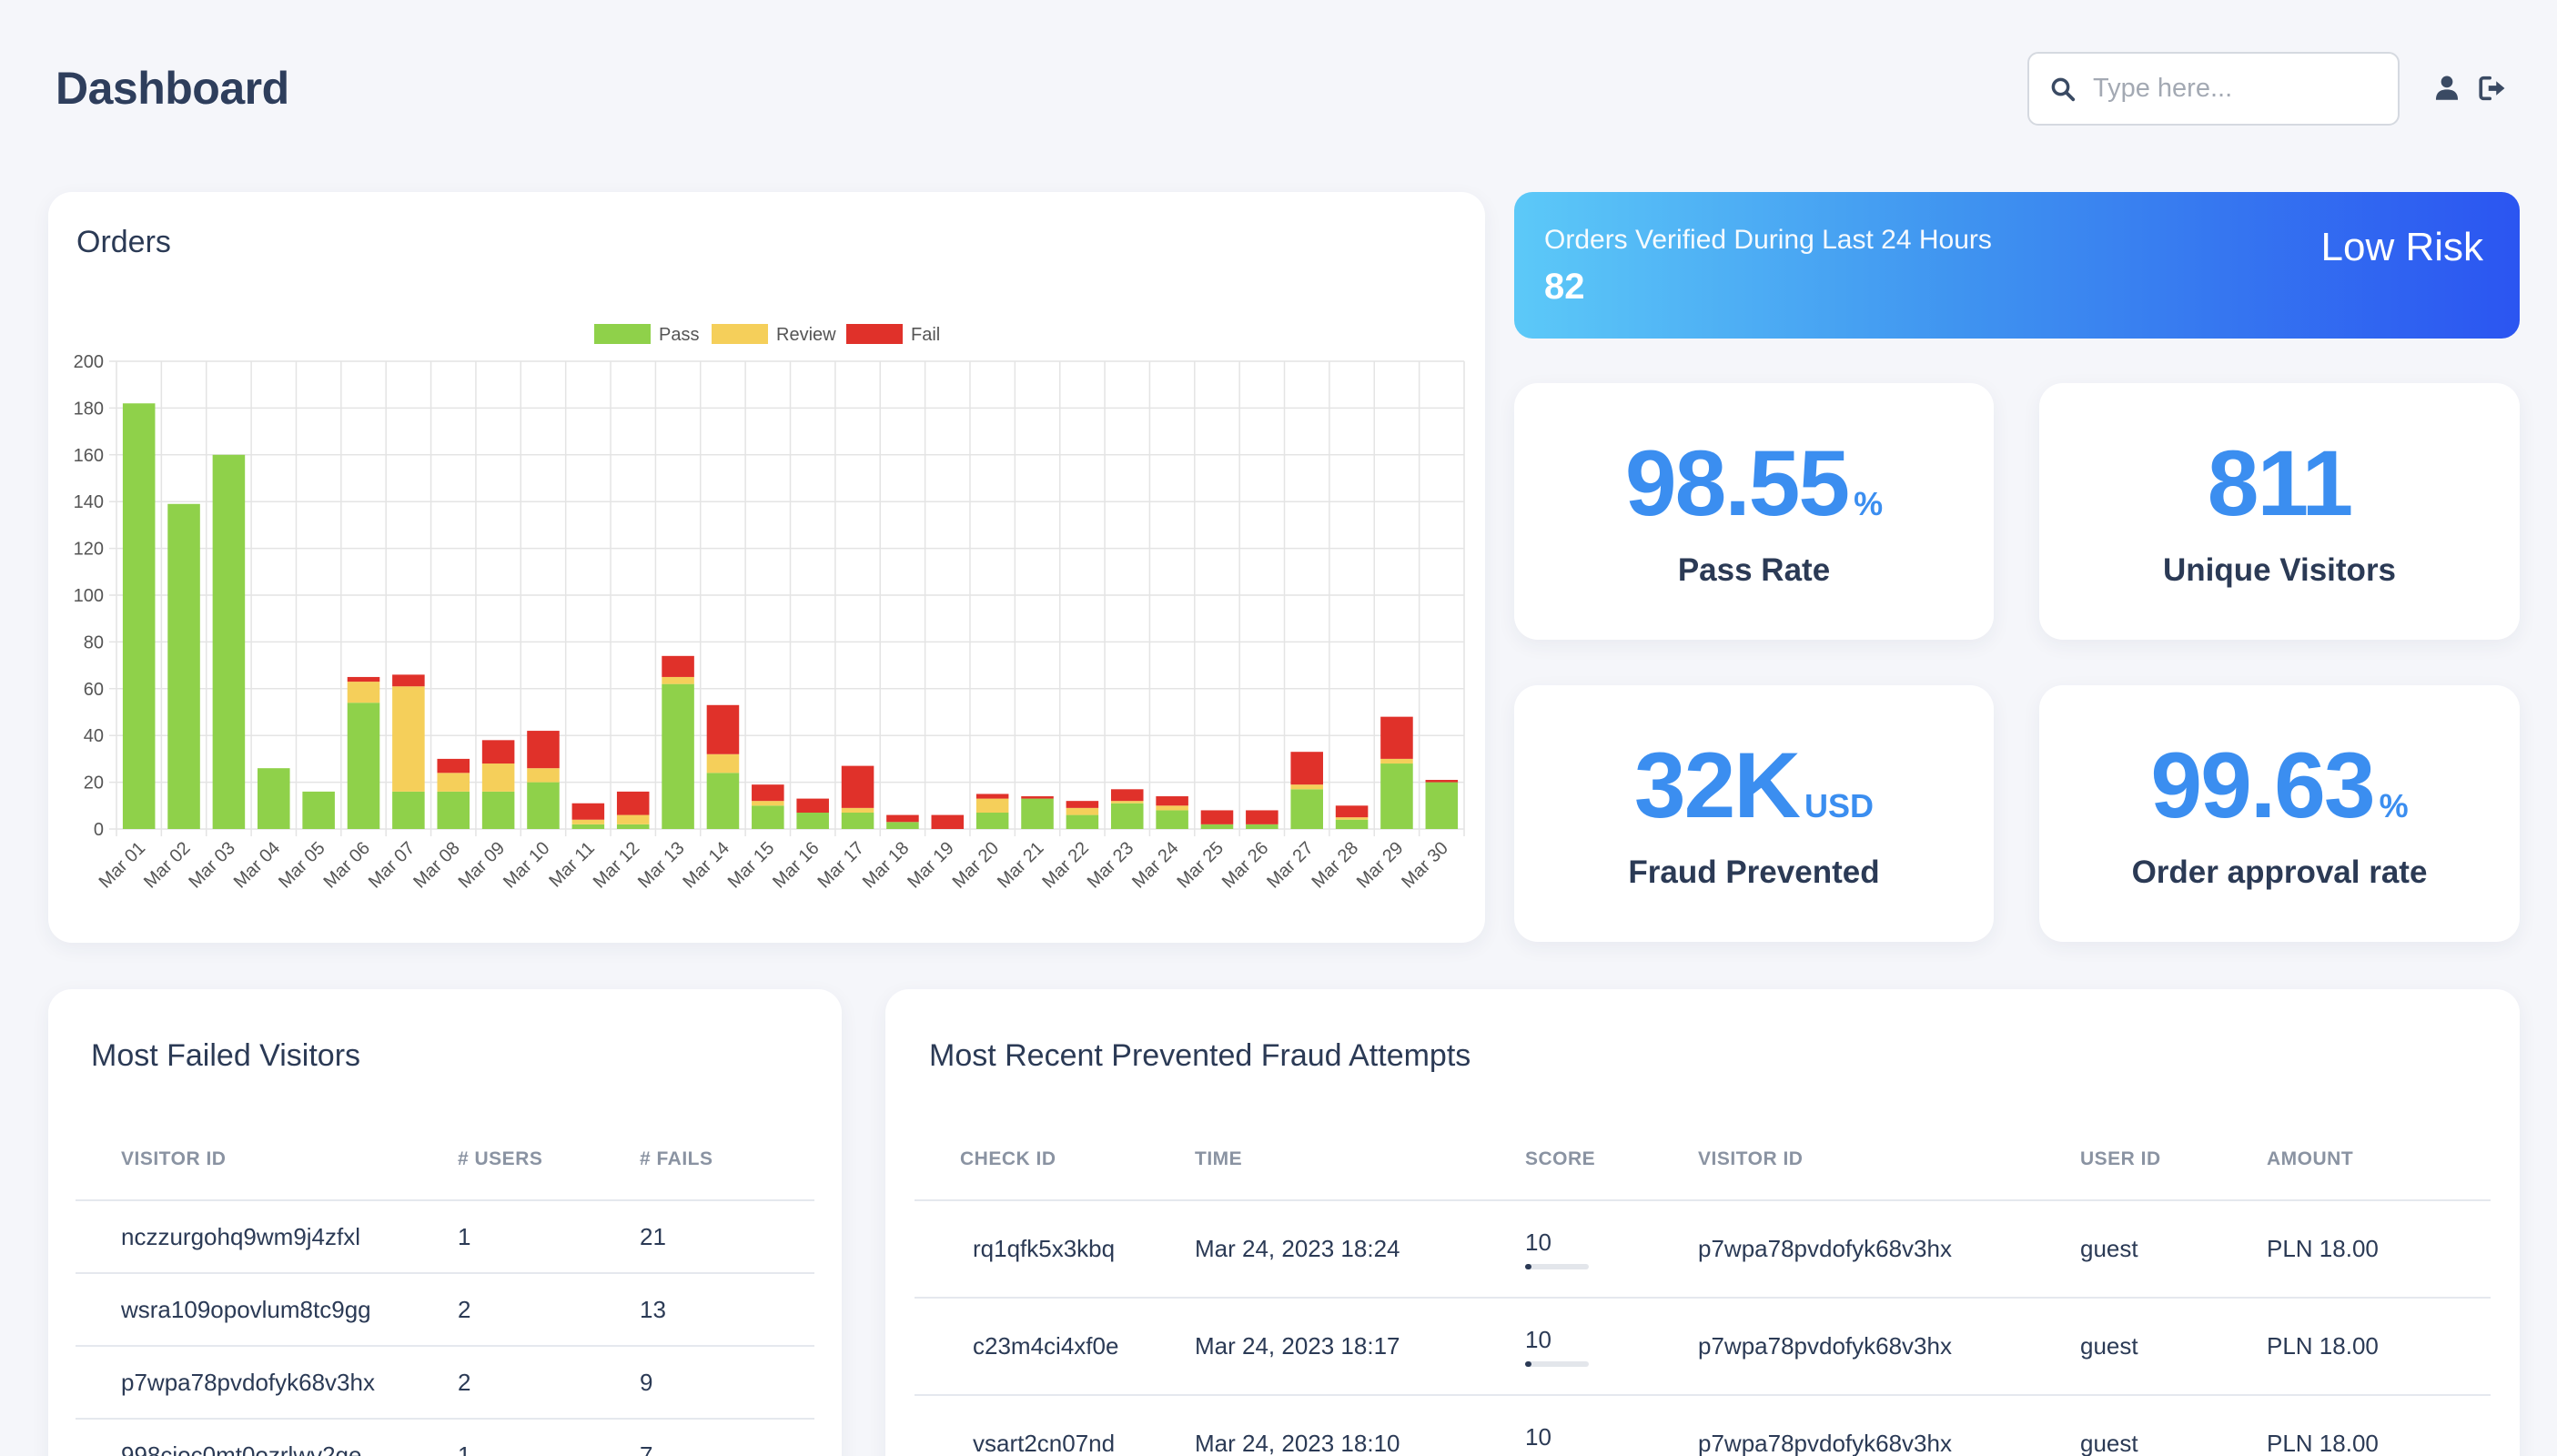 This screenshot has height=1456, width=2557. What do you see at coordinates (1737, 483) in the screenshot?
I see `pass-rate-value: 98.55` at bounding box center [1737, 483].